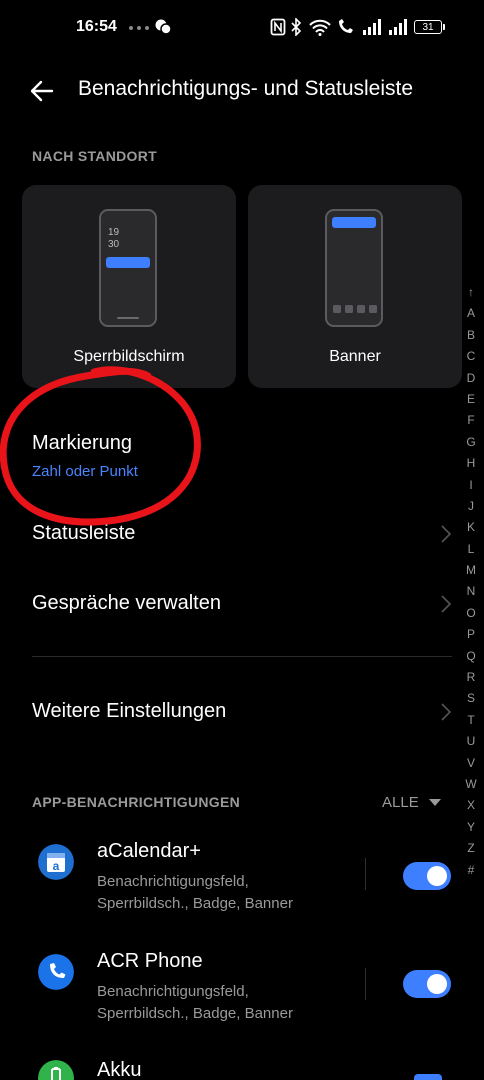 Image resolution: width=484 pixels, height=1080 pixels. Describe the element at coordinates (355, 309) in the screenshot. I see `preview-dock-icon` at that location.